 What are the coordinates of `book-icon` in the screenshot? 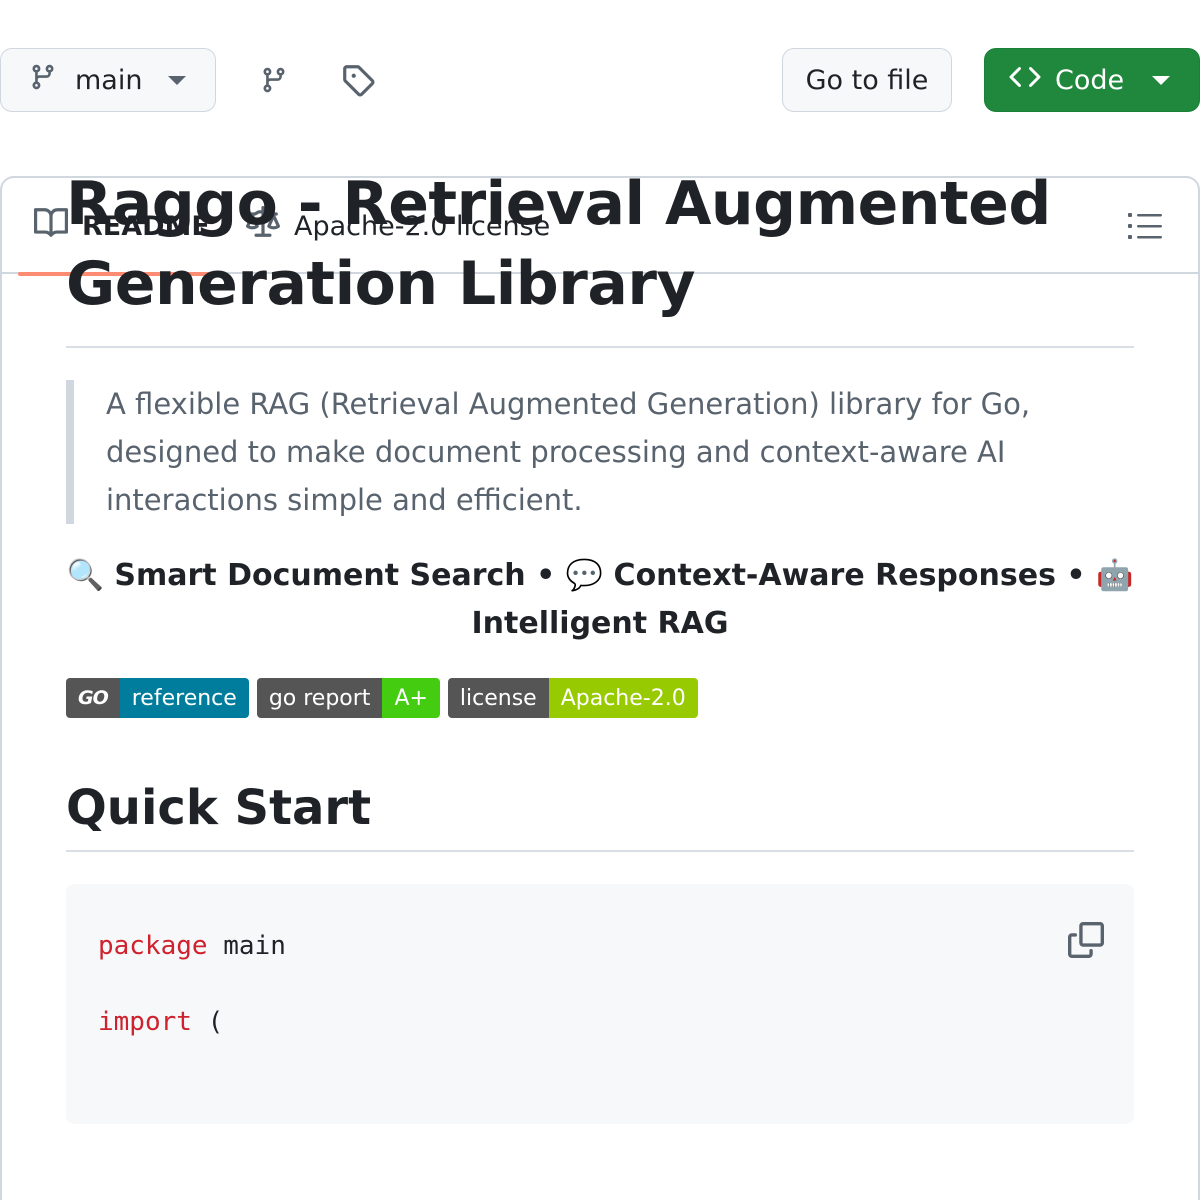 It's located at (51, 226).